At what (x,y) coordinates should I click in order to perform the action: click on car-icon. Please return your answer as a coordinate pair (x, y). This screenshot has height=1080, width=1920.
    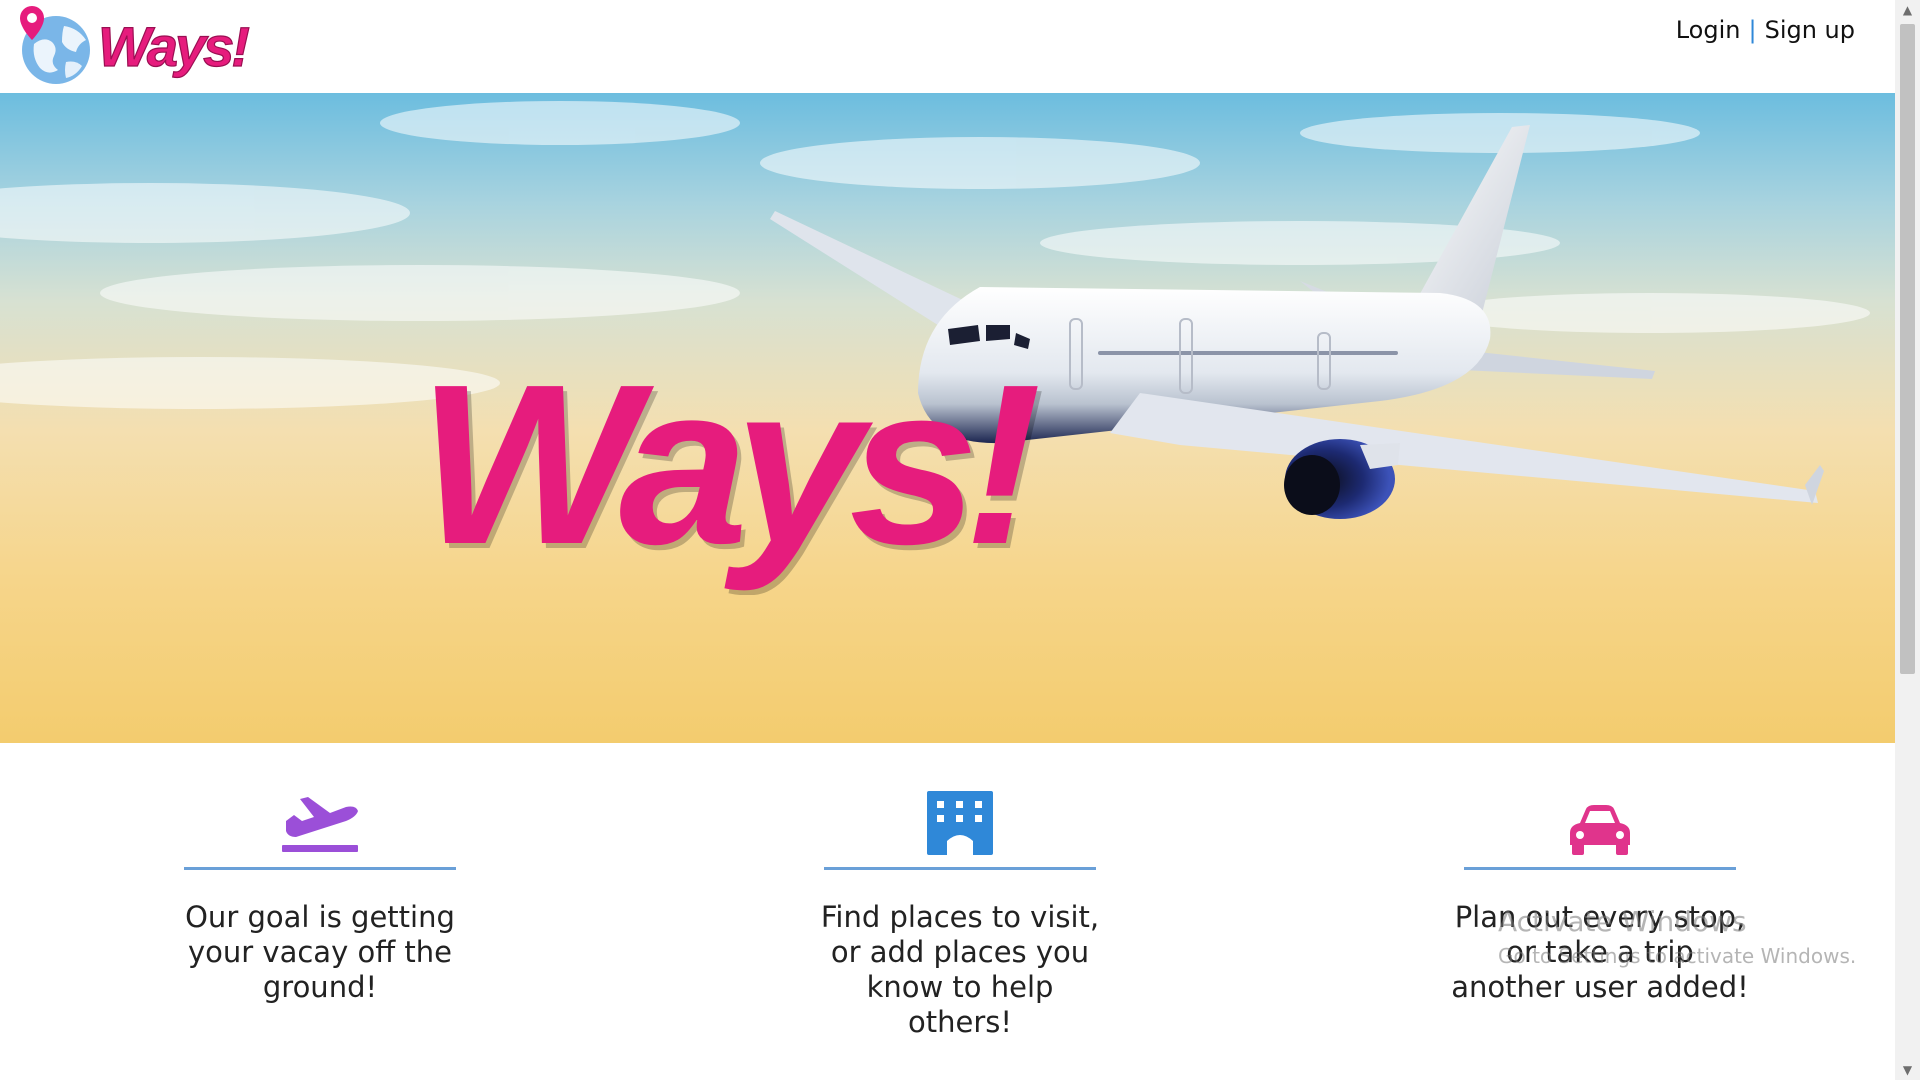
    Looking at the image, I should click on (1600, 830).